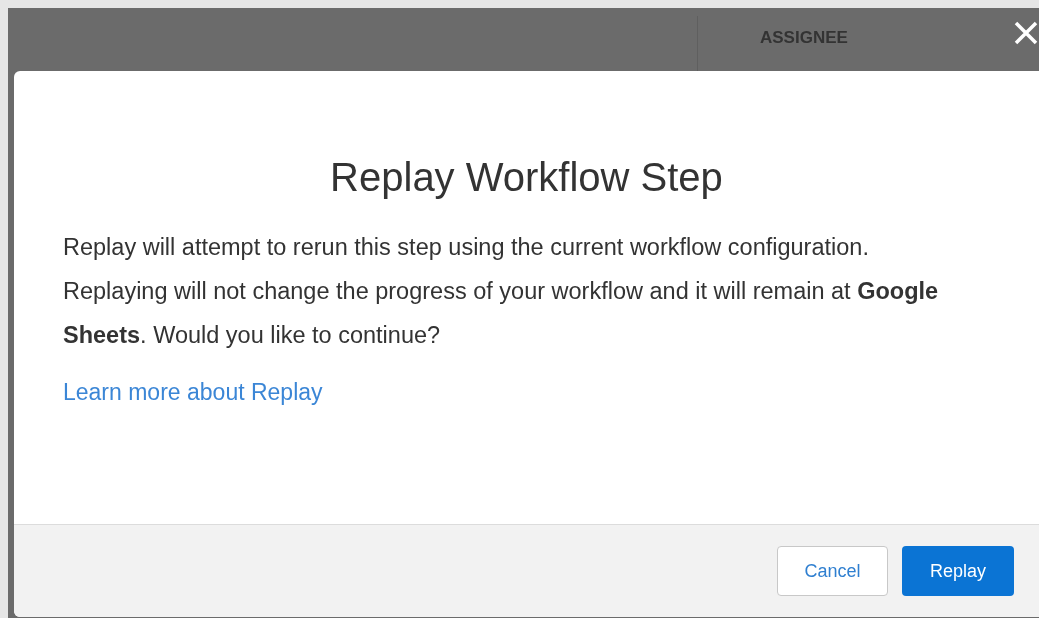  I want to click on learn-more-link: Learn more about Replay, so click(193, 392).